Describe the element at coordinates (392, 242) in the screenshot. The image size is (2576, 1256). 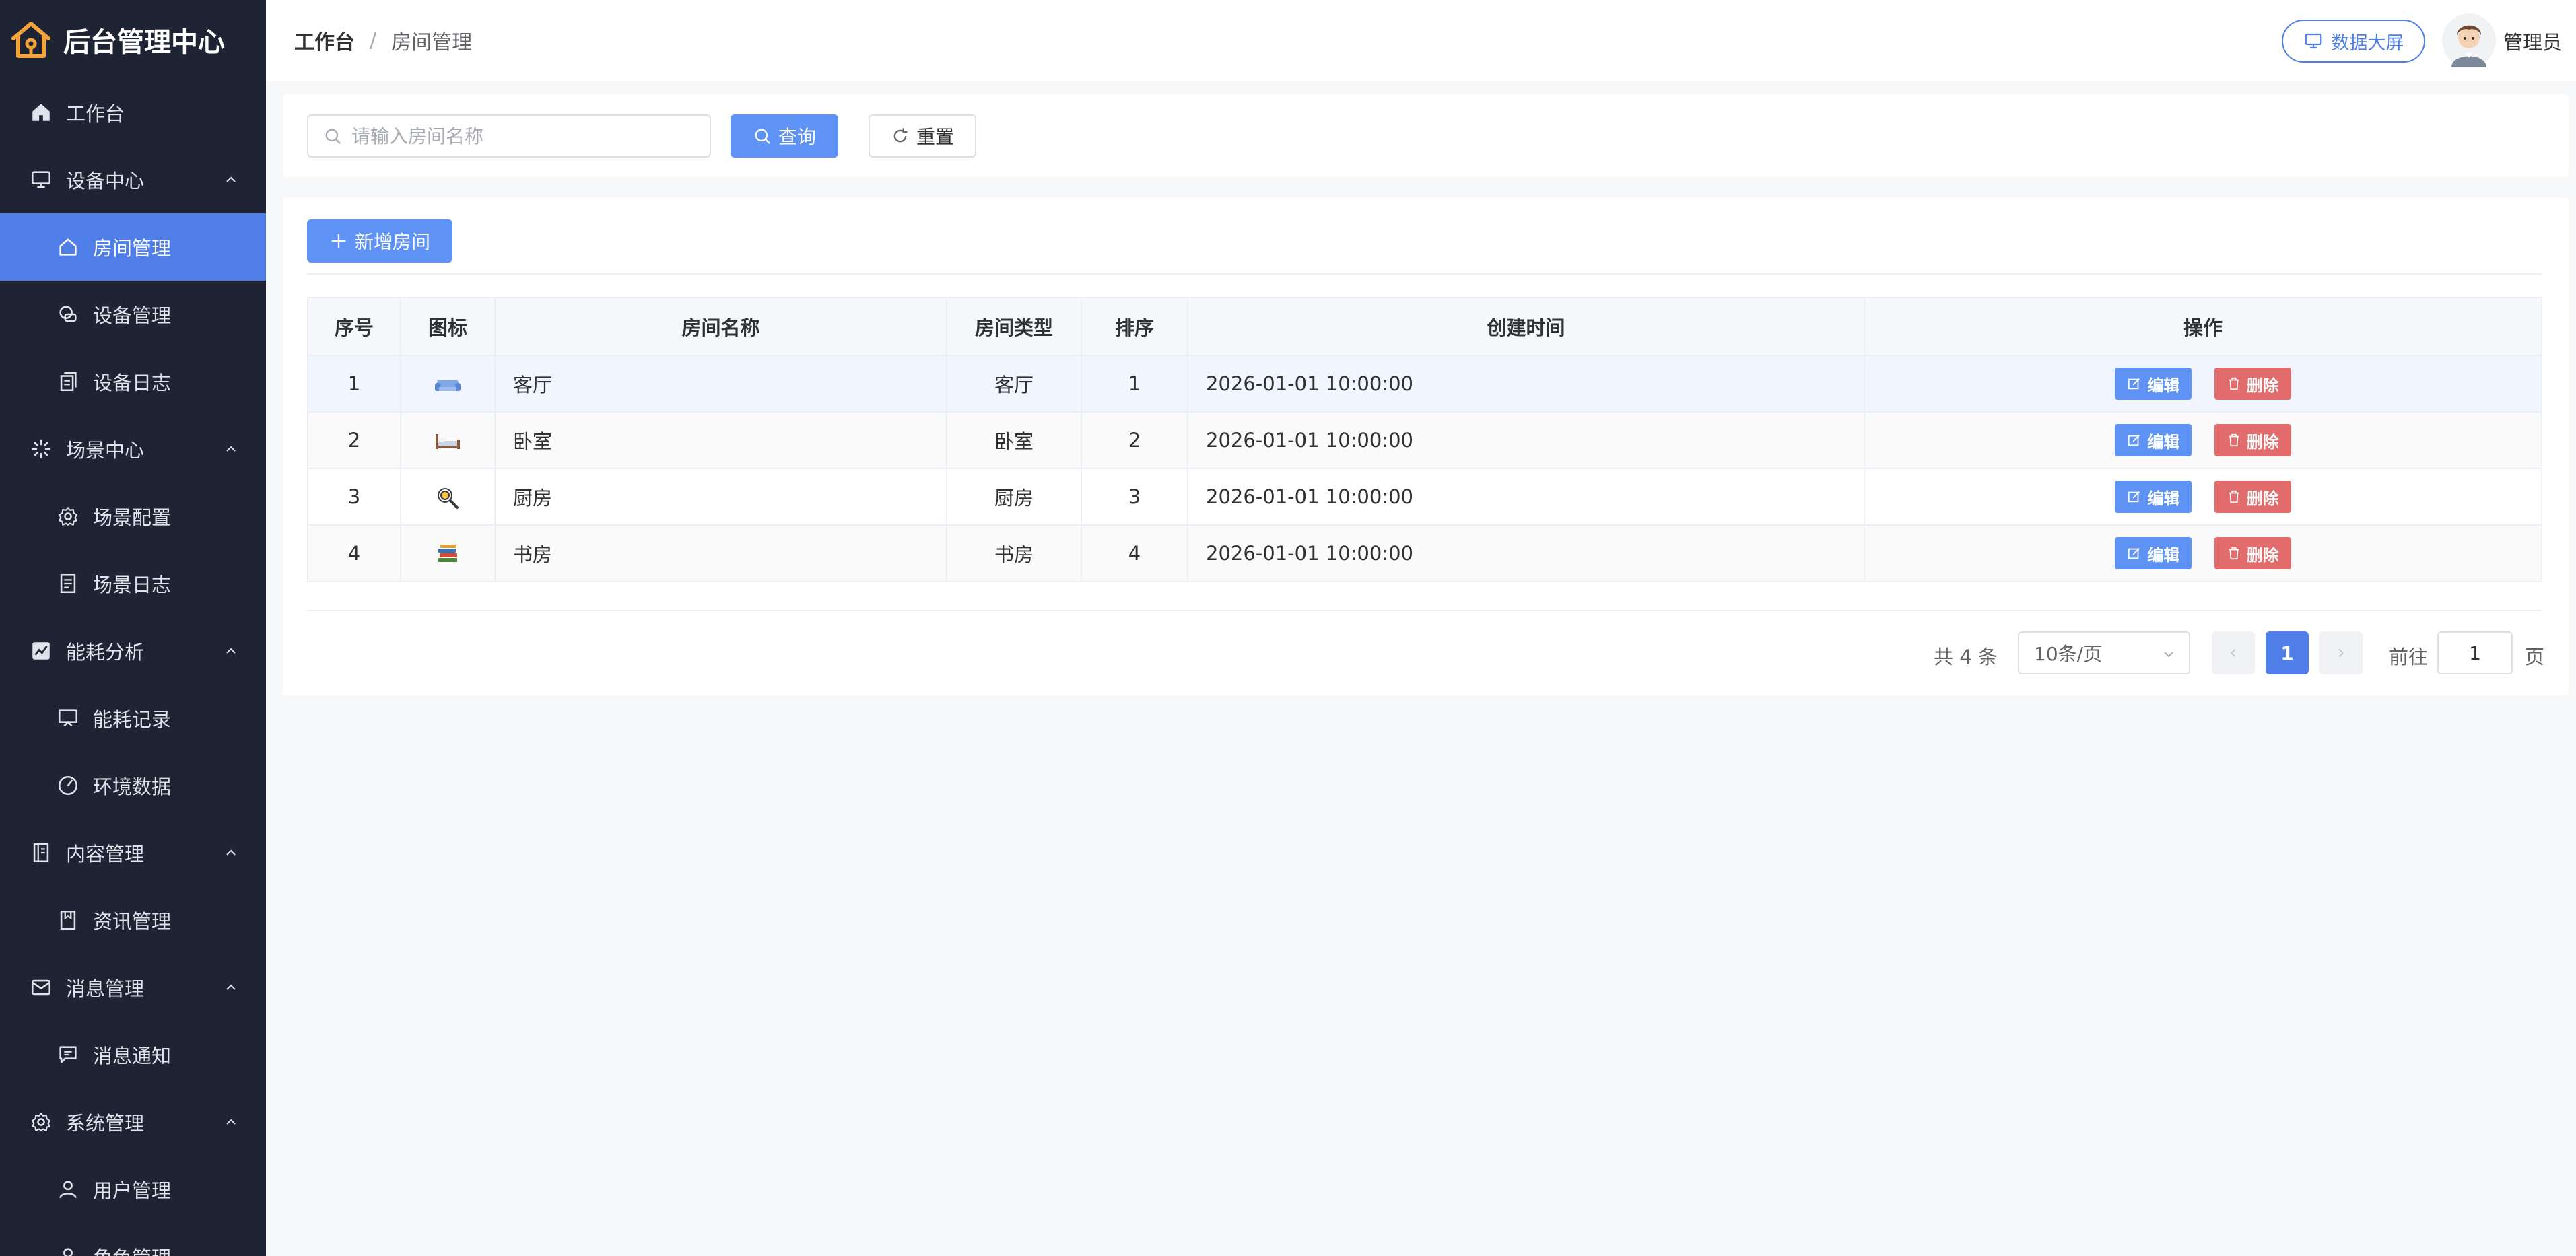
I see `add-room-button-label: 新增房间` at that location.